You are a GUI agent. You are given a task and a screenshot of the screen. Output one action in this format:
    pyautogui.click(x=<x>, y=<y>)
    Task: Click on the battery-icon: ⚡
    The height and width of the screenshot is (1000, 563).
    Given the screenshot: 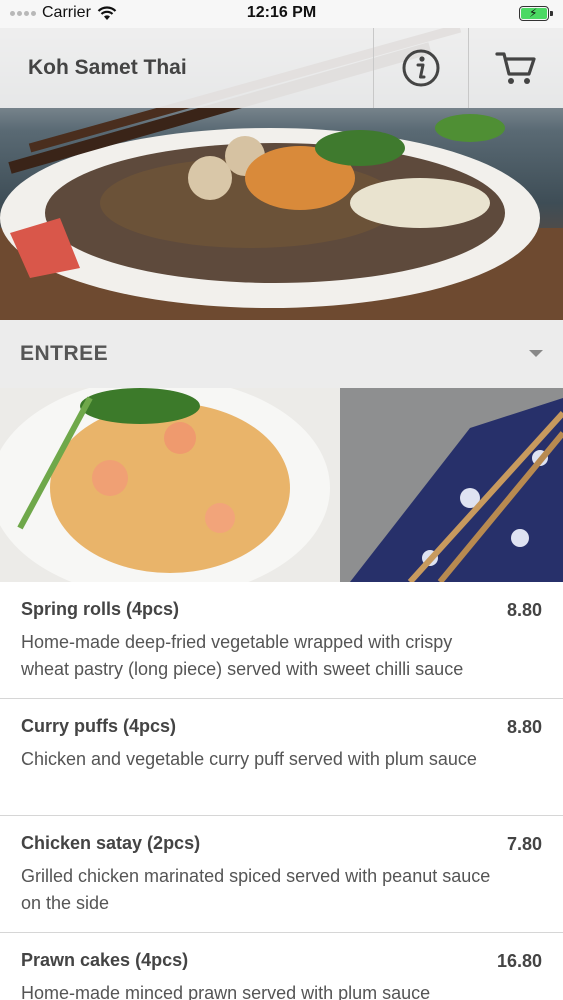 What is the action you would take?
    pyautogui.click(x=536, y=13)
    